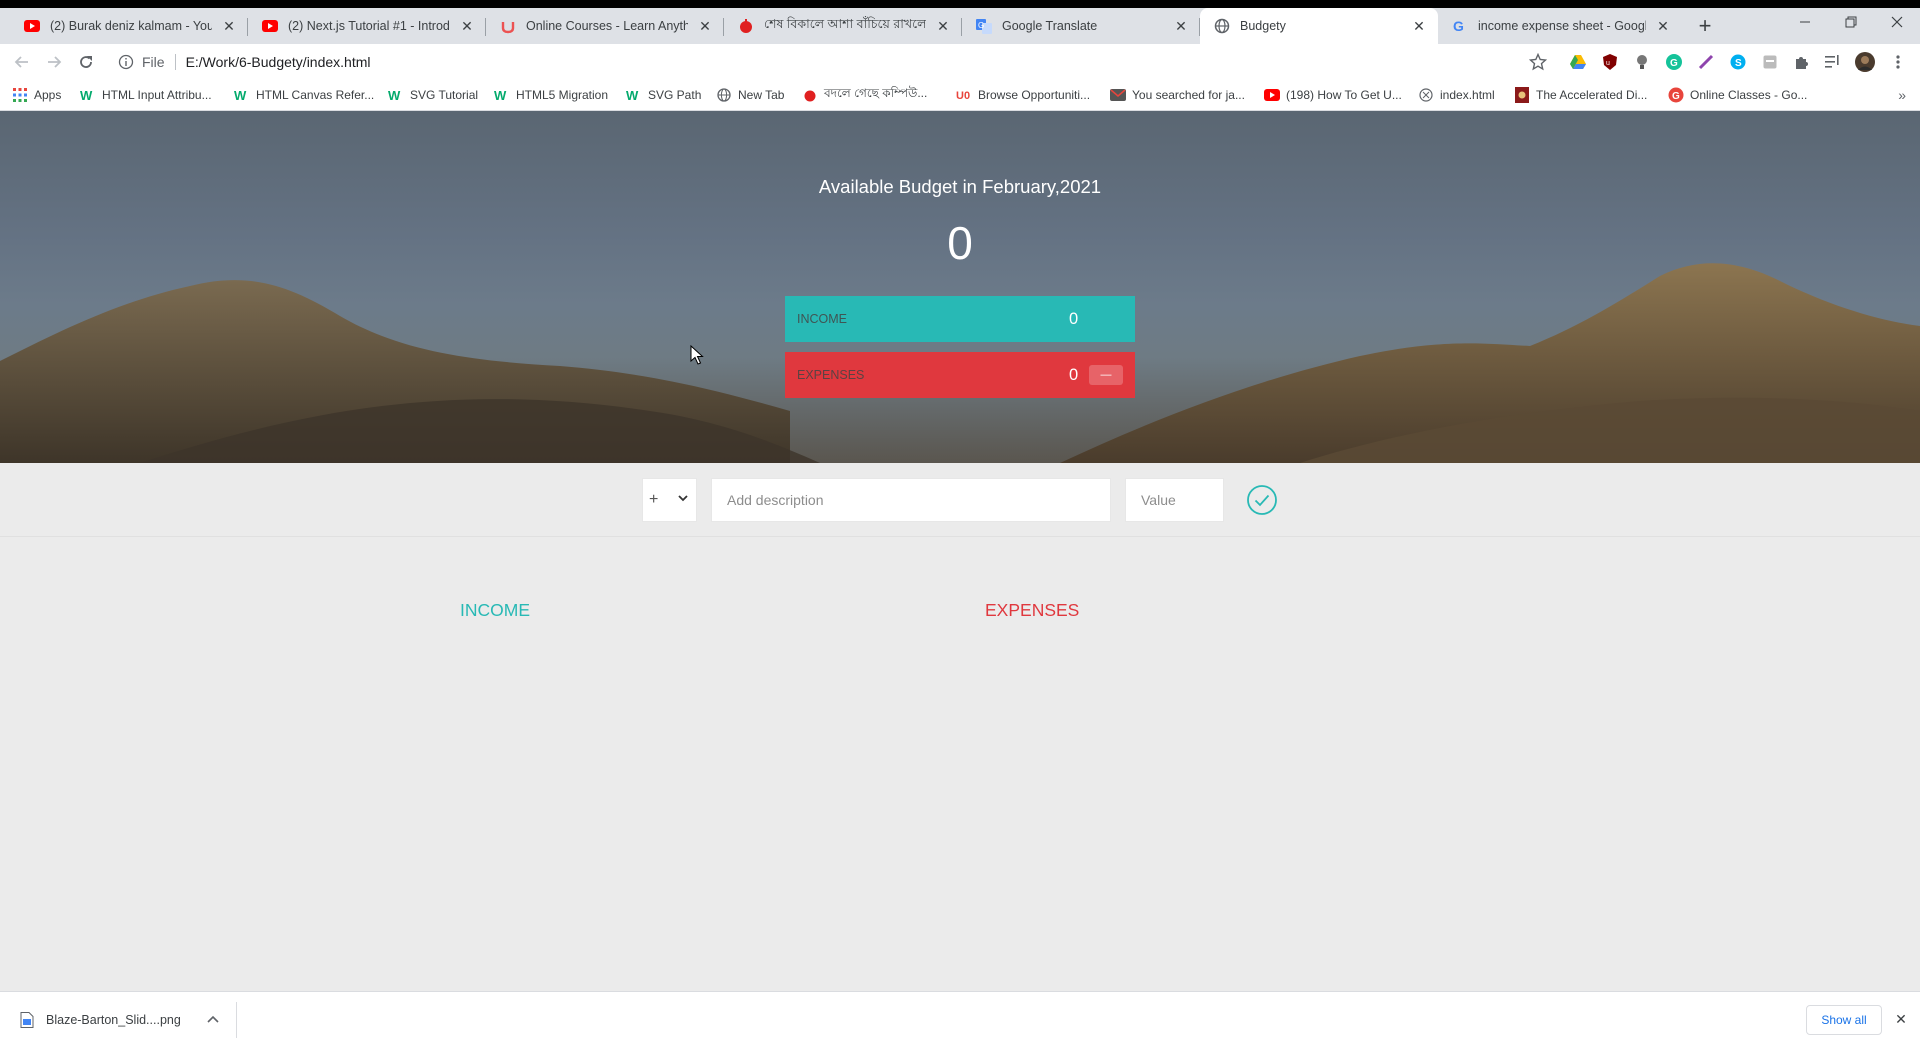 The width and height of the screenshot is (1920, 1048). I want to click on restore-button, so click(1851, 22).